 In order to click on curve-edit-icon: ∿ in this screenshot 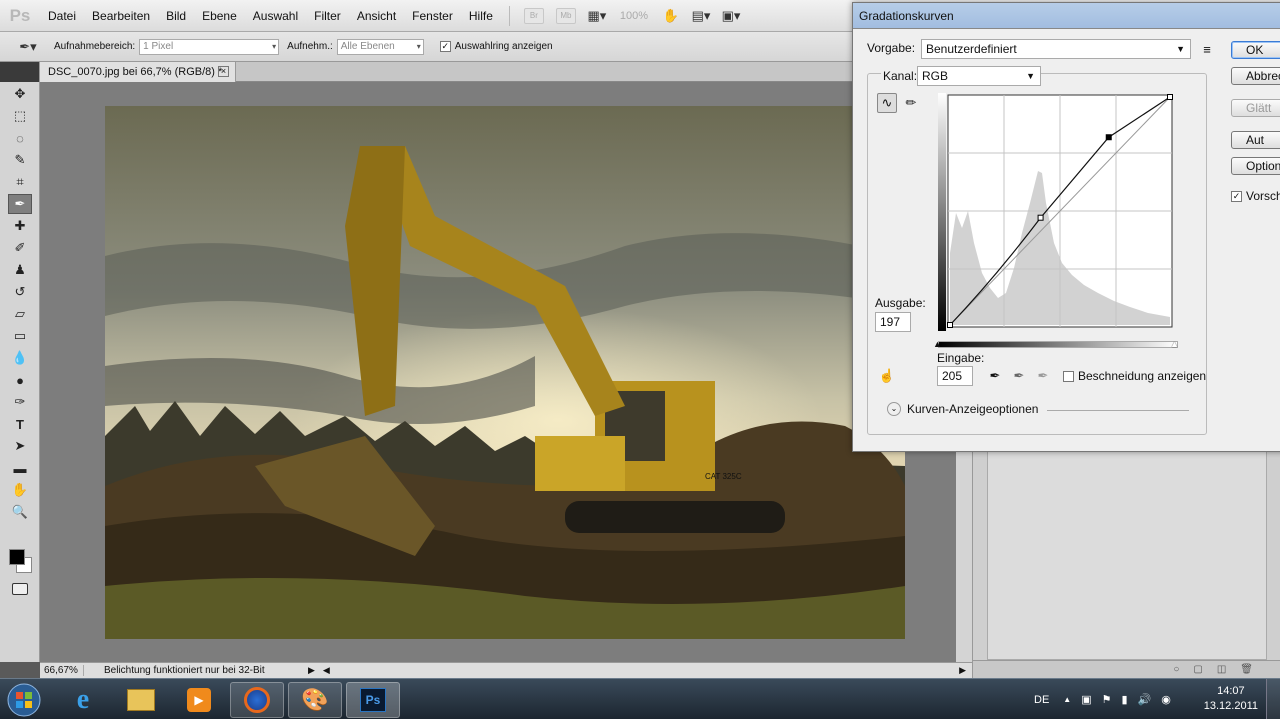, I will do `click(887, 103)`.